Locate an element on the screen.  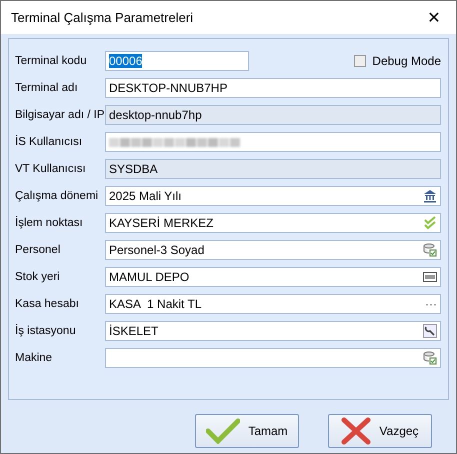
bank-icon is located at coordinates (430, 196).